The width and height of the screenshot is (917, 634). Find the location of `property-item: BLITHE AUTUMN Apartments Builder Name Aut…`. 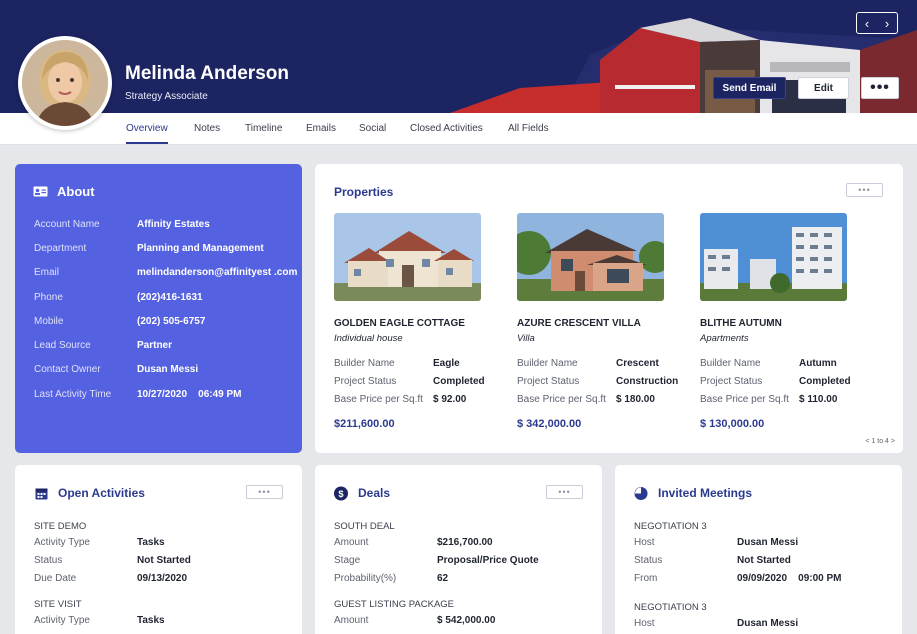

property-item: BLITHE AUTUMN Apartments Builder Name Aut… is located at coordinates (787, 321).